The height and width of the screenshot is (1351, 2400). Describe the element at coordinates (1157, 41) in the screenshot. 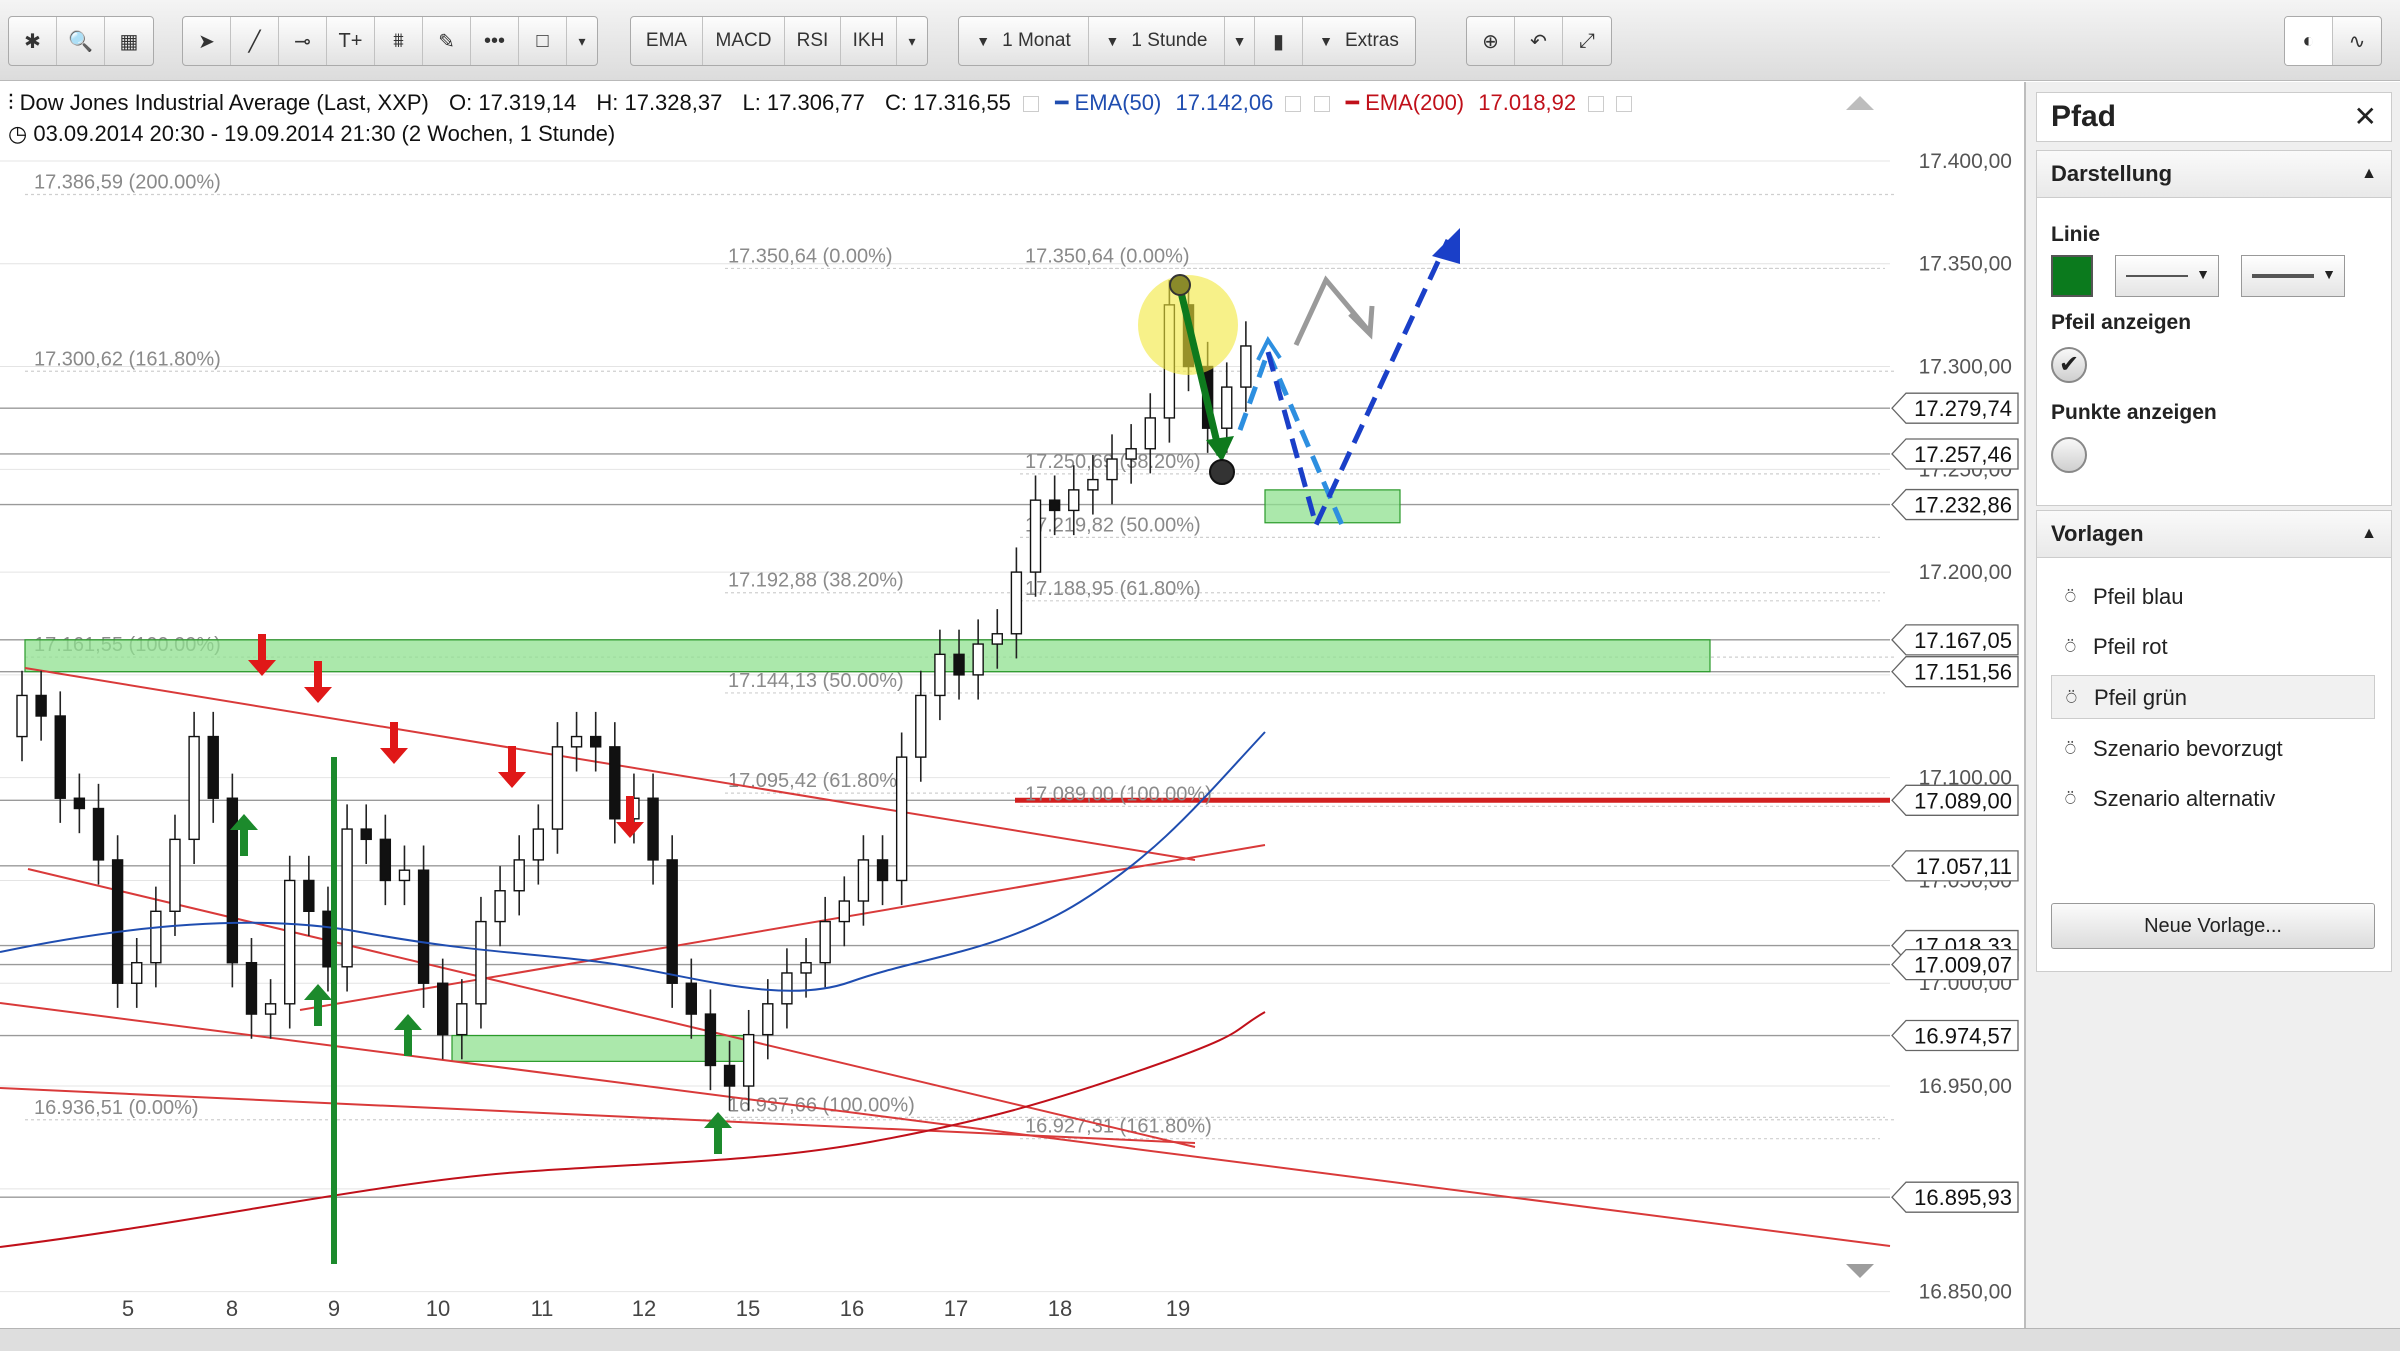

I see `interval-select: ▼ 1 Stunde` at that location.